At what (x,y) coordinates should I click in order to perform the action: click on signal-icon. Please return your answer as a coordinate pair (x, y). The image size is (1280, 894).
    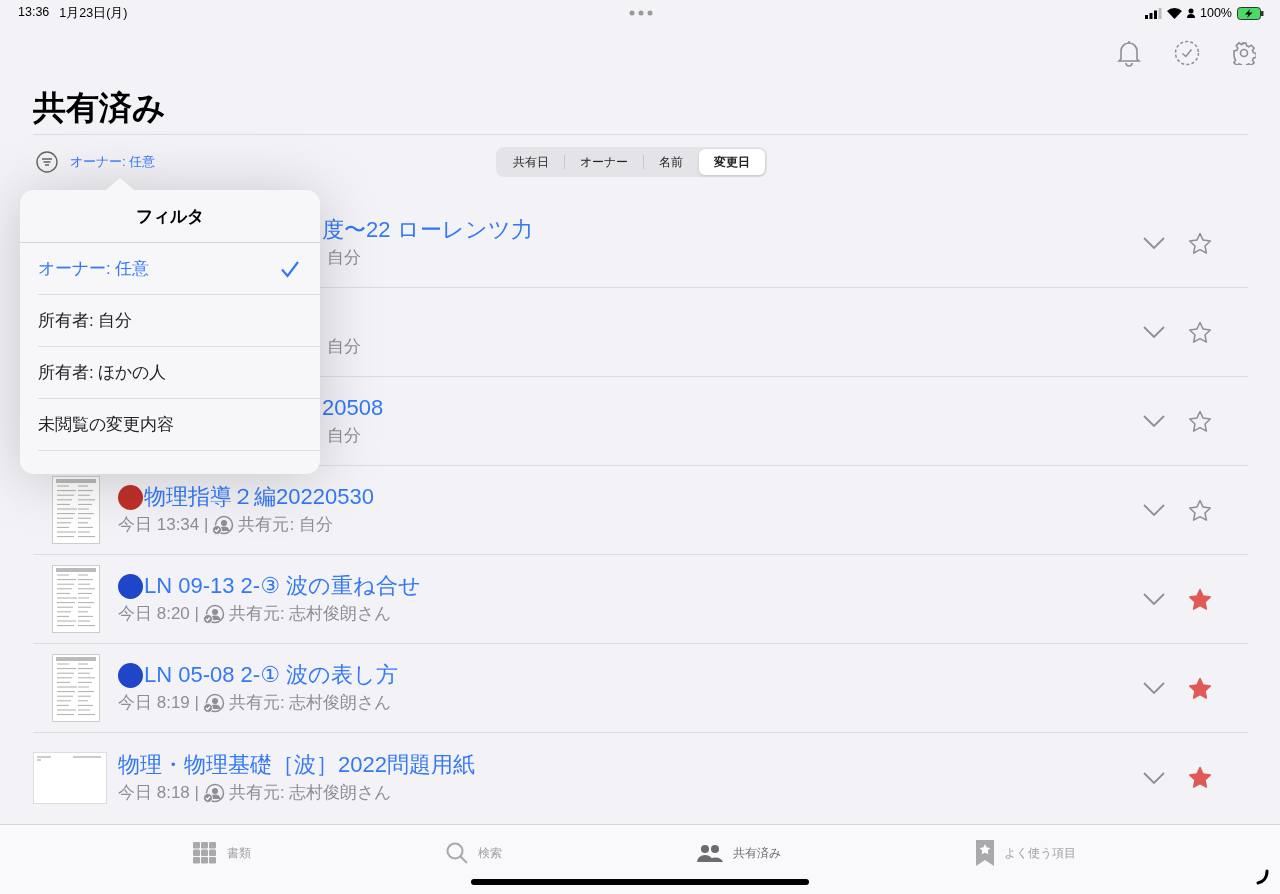
    Looking at the image, I should click on (1153, 13).